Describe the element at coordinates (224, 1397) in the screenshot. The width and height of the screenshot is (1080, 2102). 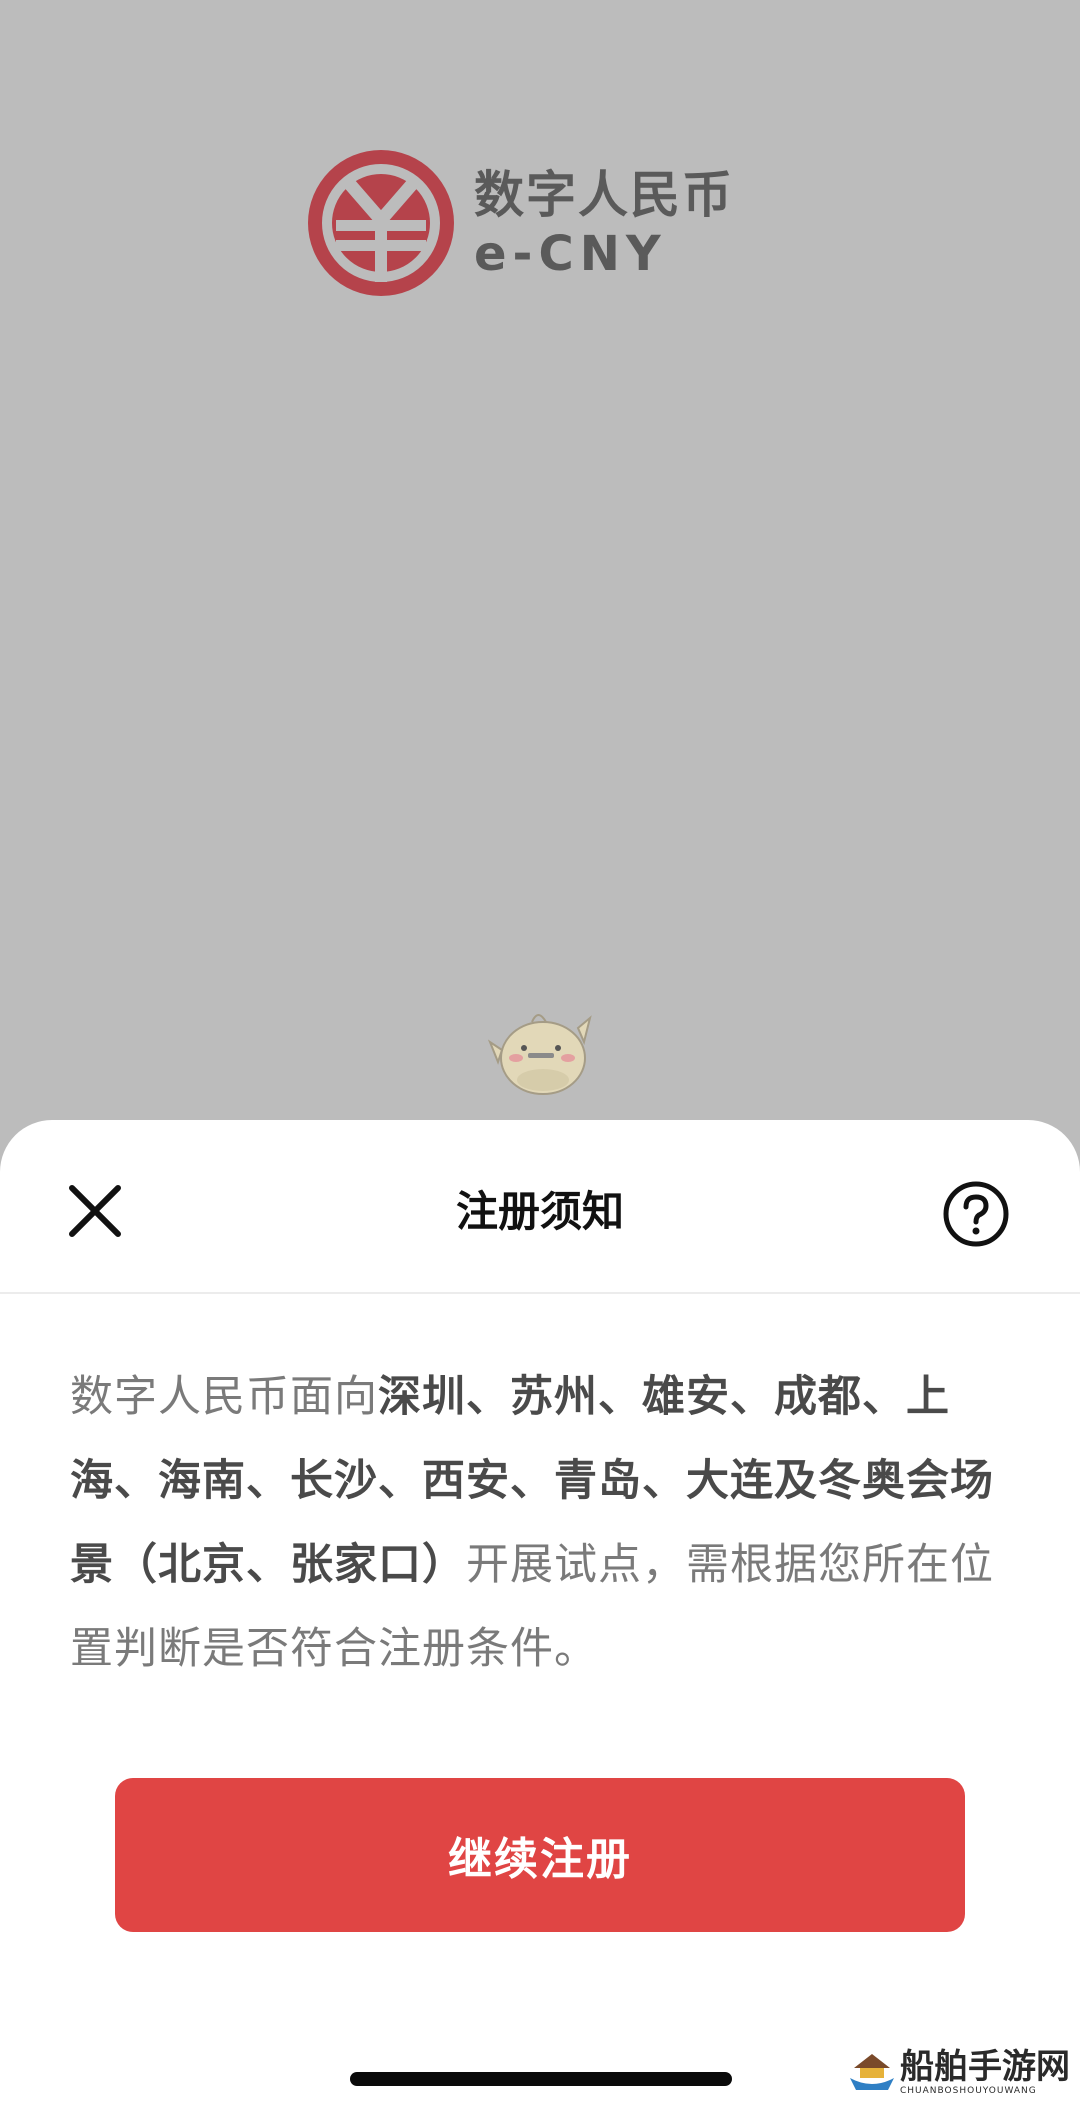
I see `notice-part: 数字人民币面向` at that location.